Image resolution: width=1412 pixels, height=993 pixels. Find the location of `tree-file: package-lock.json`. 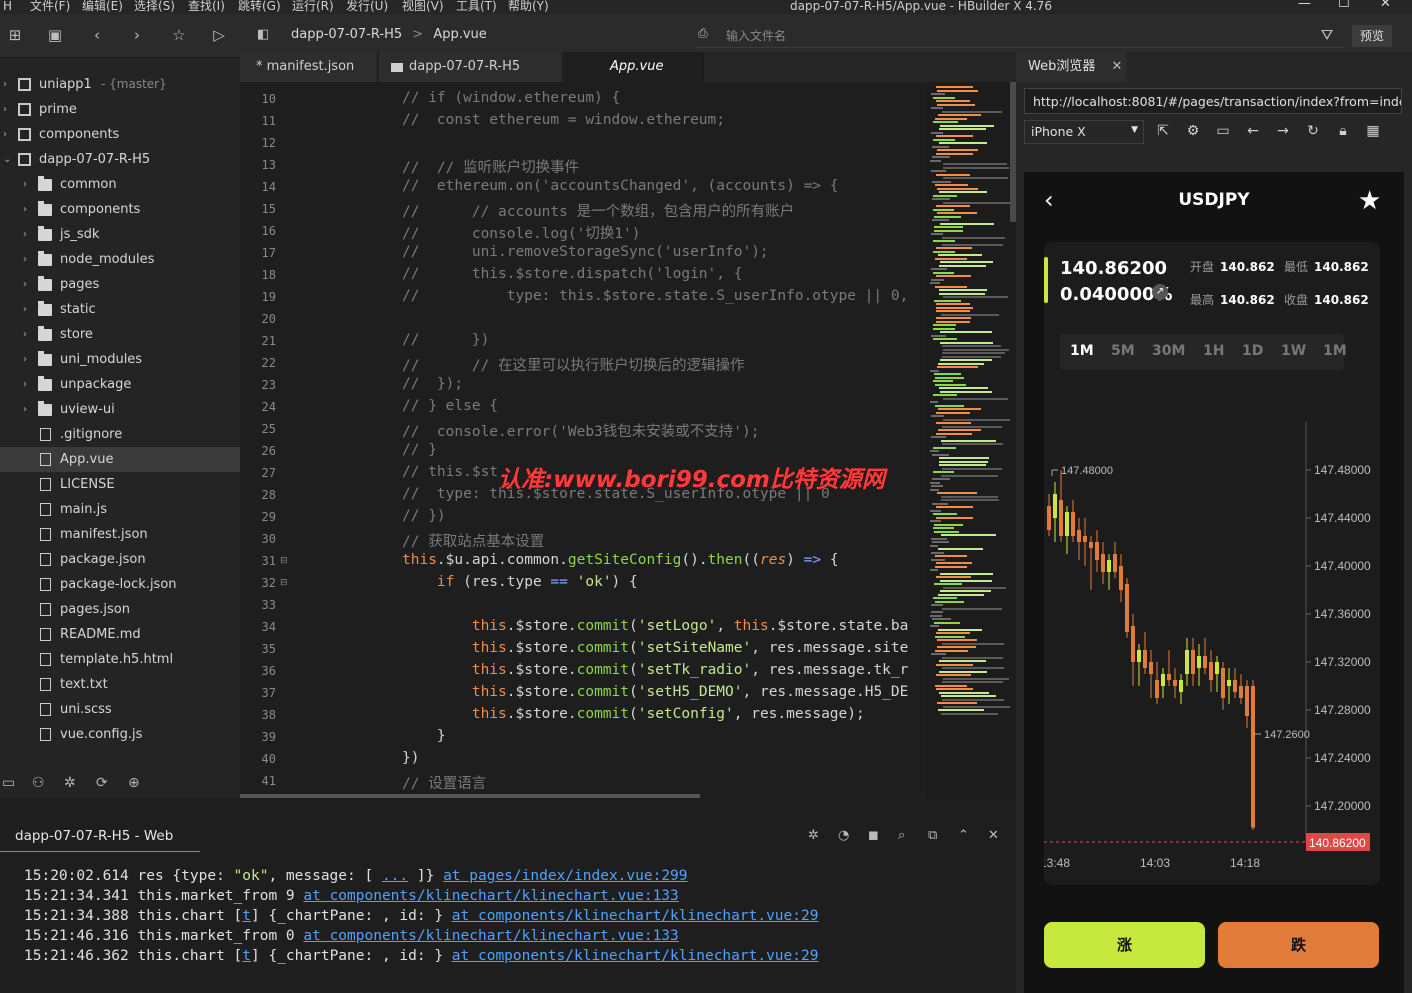

tree-file: package-lock.json is located at coordinates (120, 584).